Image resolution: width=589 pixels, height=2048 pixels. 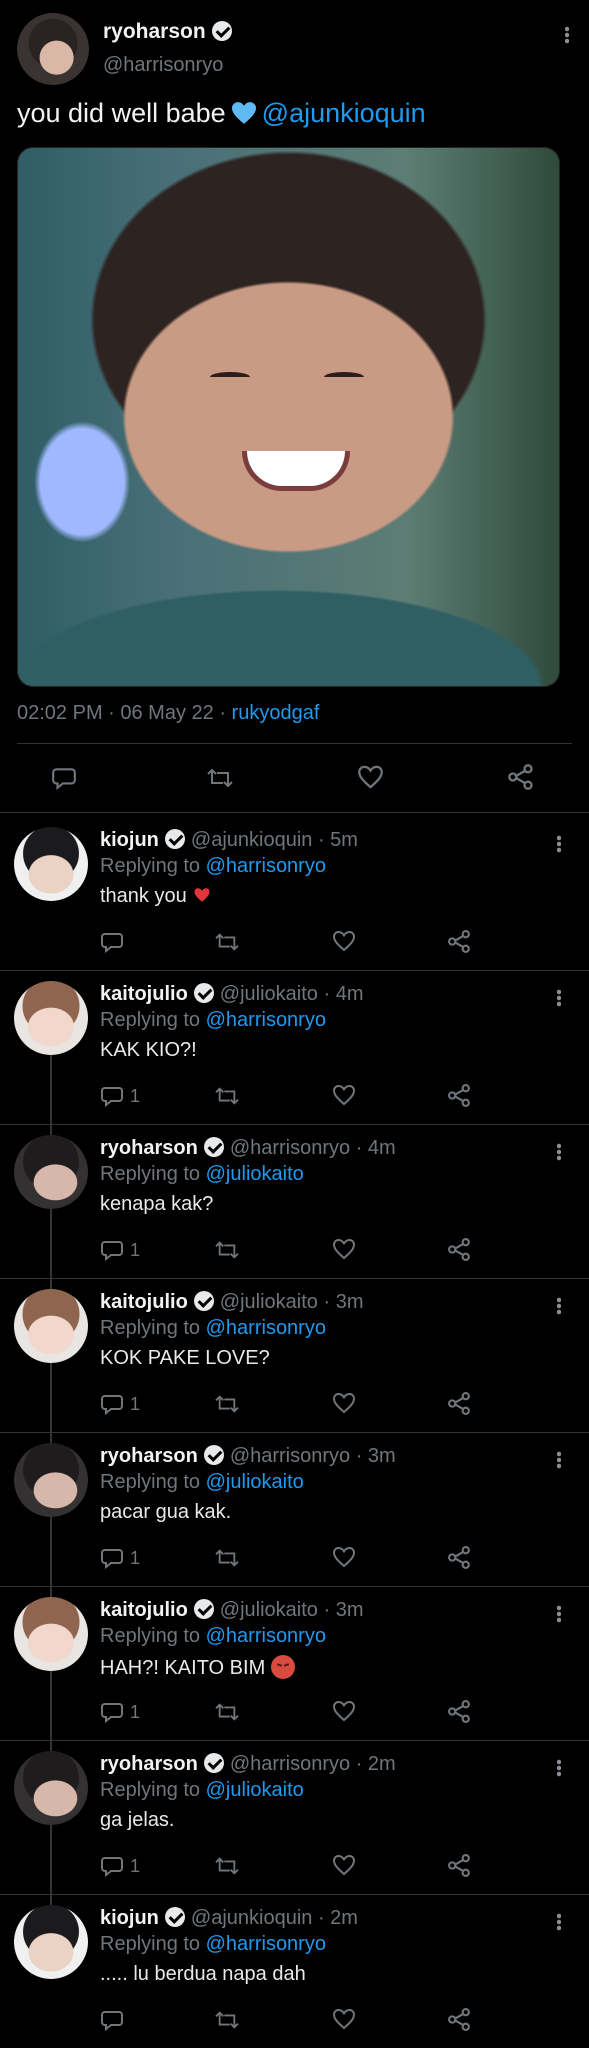 I want to click on reply-author-handle: @harrisonryo · 4m, so click(x=313, y=1148).